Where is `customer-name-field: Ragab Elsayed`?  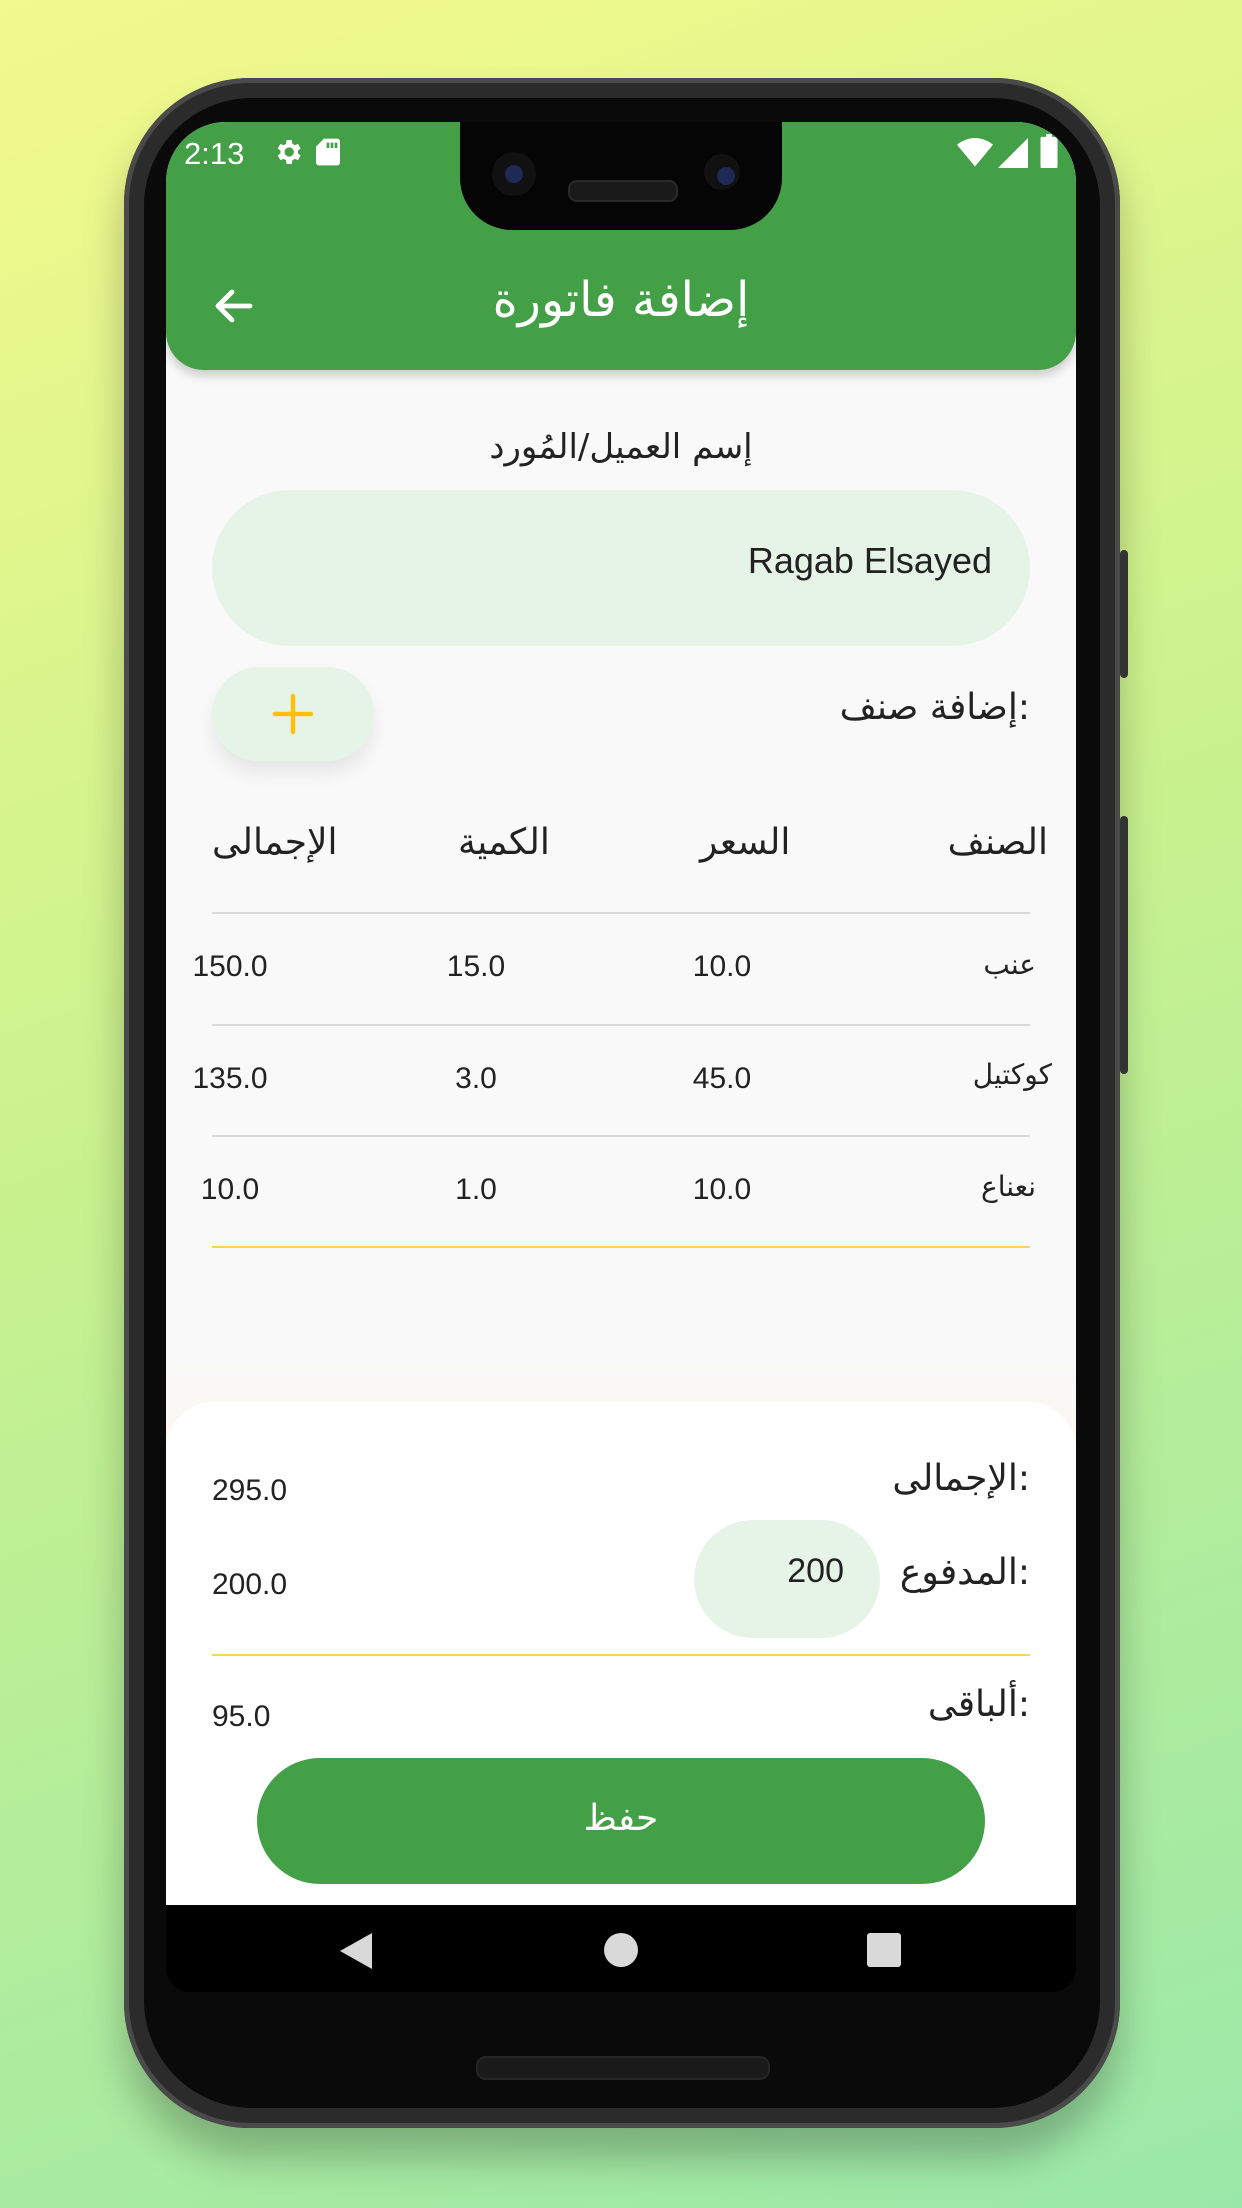
customer-name-field: Ragab Elsayed is located at coordinates (621, 568).